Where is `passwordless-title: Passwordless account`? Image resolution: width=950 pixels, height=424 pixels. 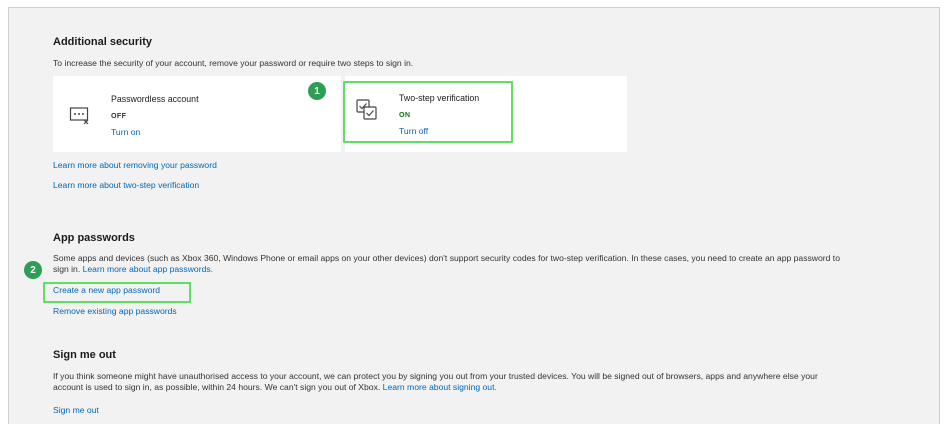 passwordless-title: Passwordless account is located at coordinates (155, 99).